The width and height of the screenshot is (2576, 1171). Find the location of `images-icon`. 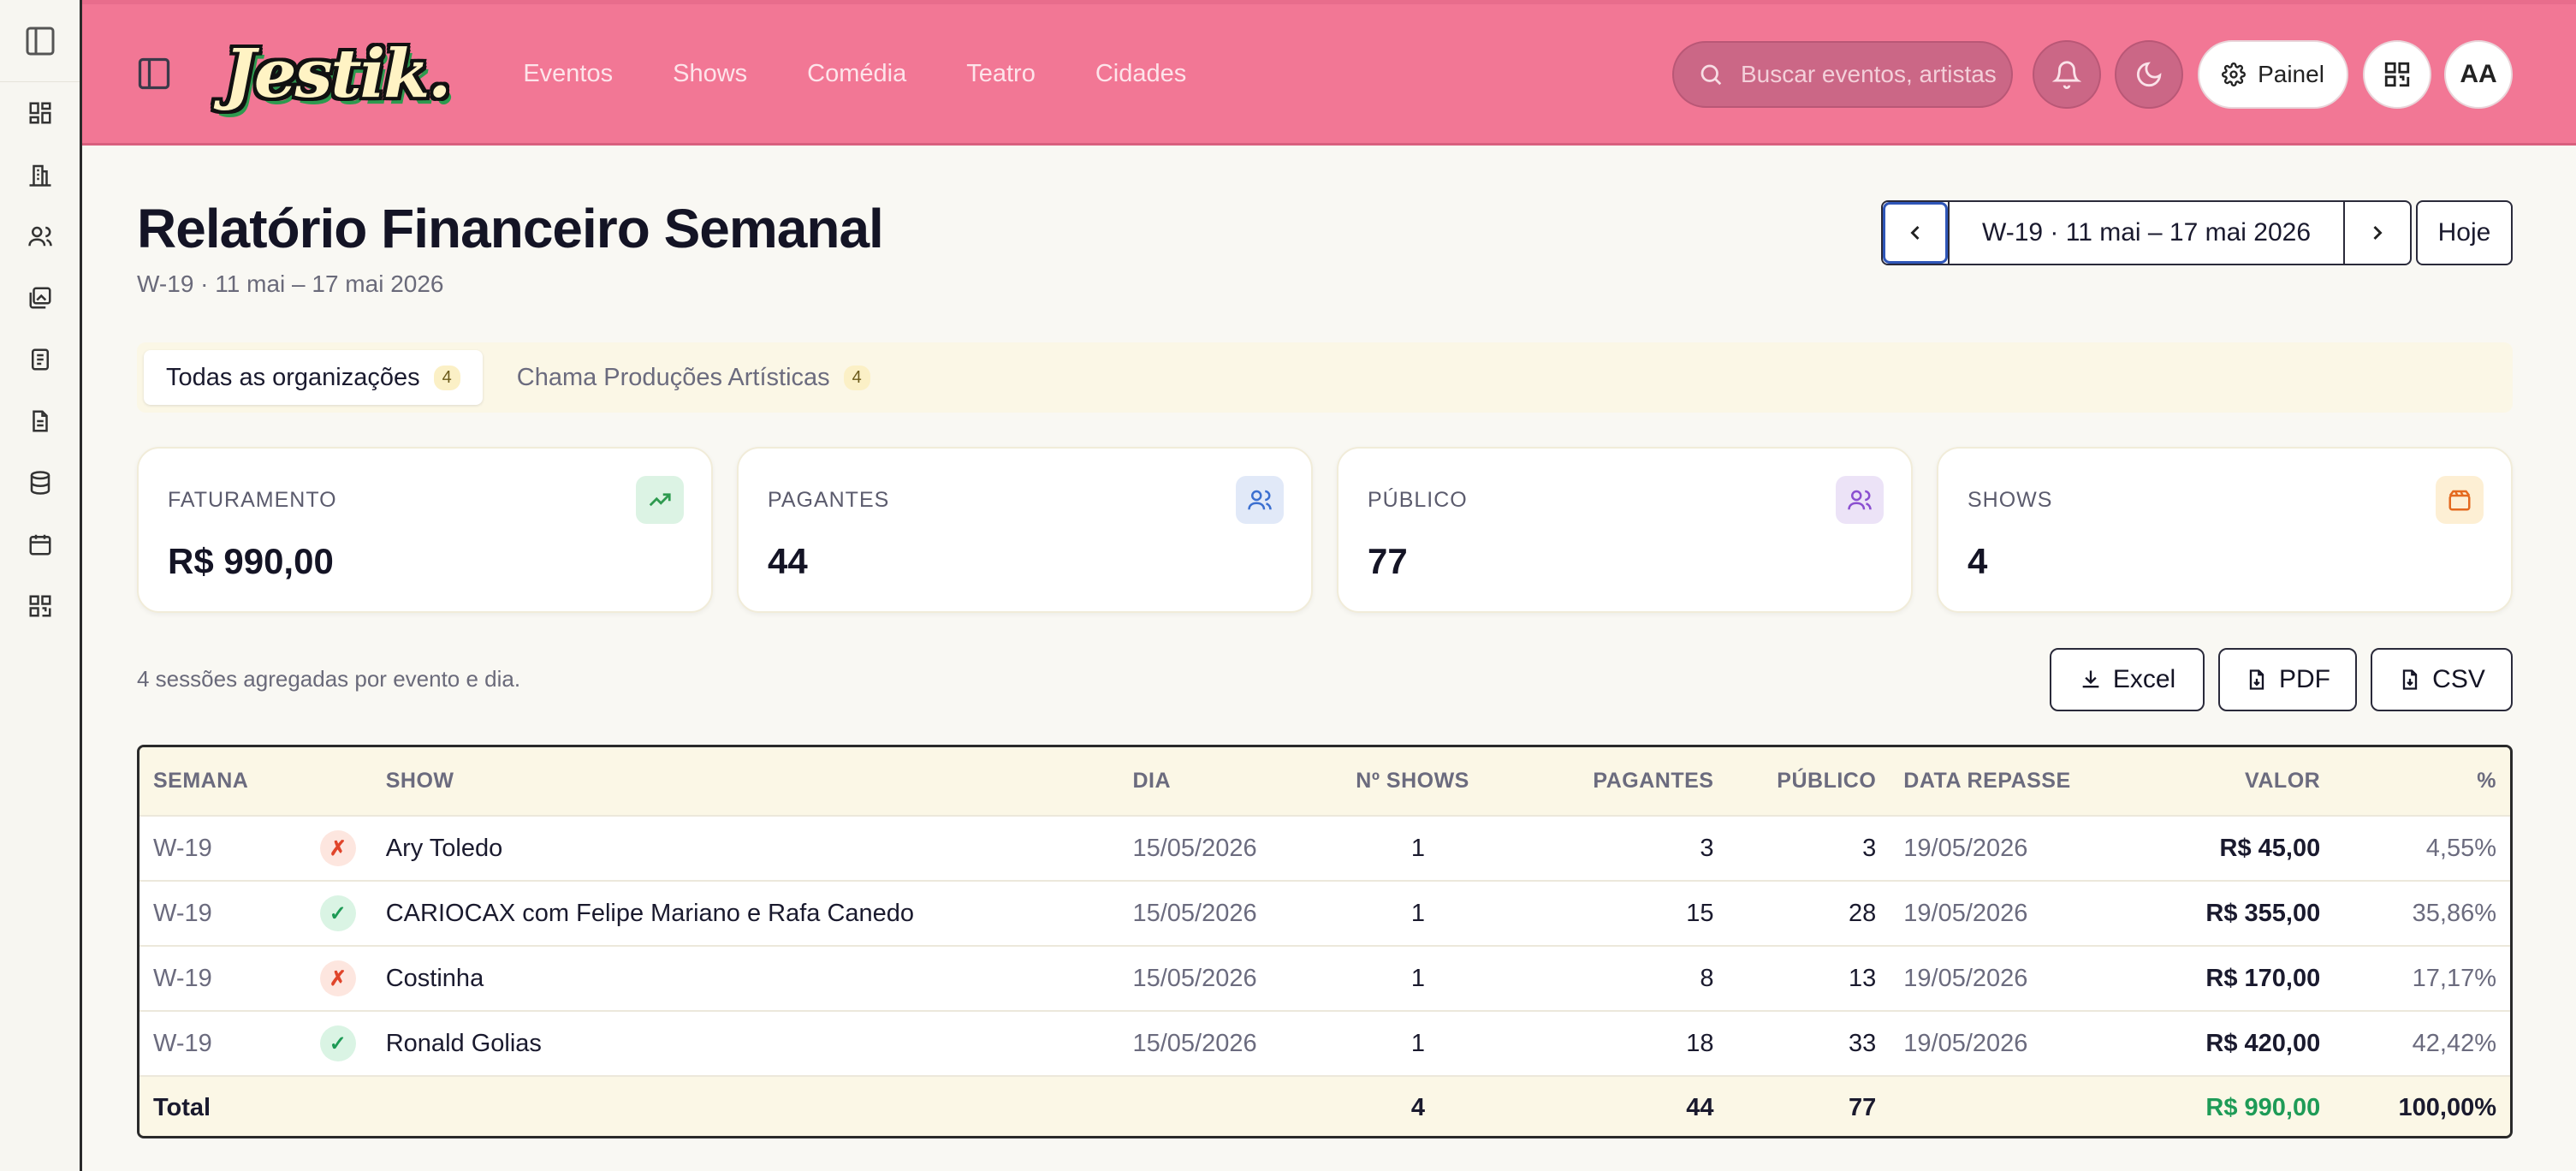

images-icon is located at coordinates (39, 298).